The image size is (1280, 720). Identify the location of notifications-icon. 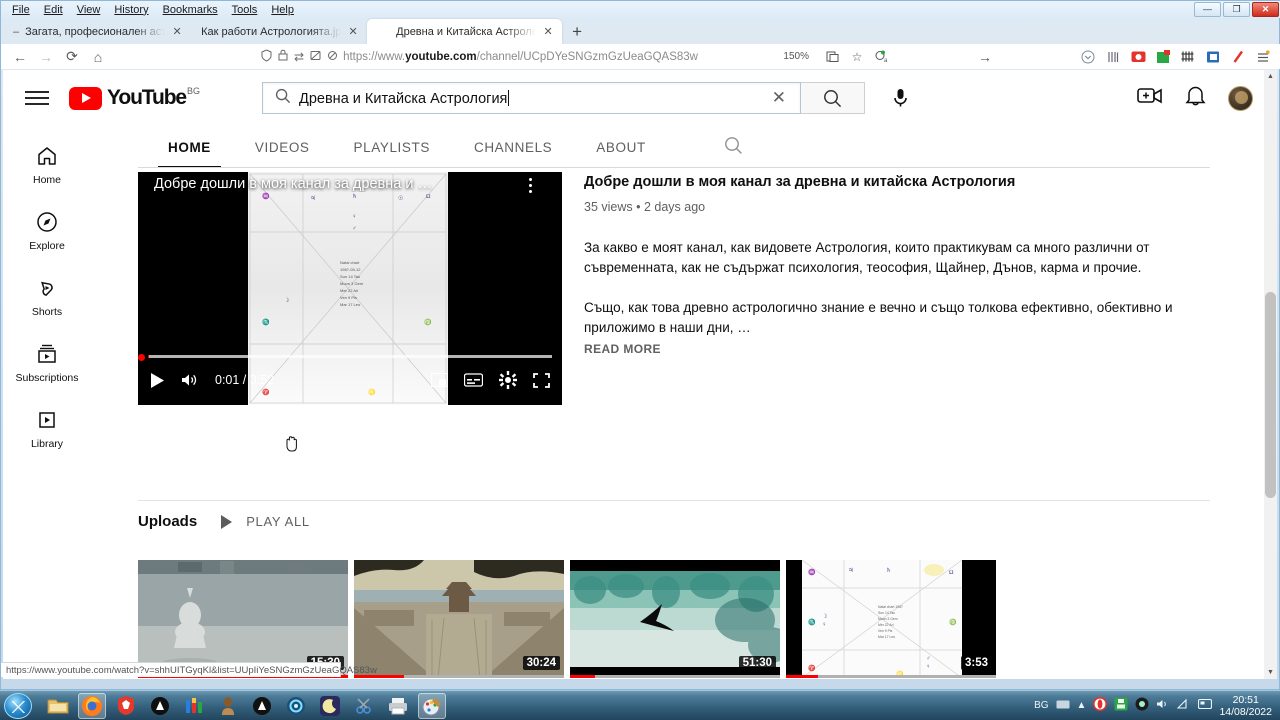
(1195, 98).